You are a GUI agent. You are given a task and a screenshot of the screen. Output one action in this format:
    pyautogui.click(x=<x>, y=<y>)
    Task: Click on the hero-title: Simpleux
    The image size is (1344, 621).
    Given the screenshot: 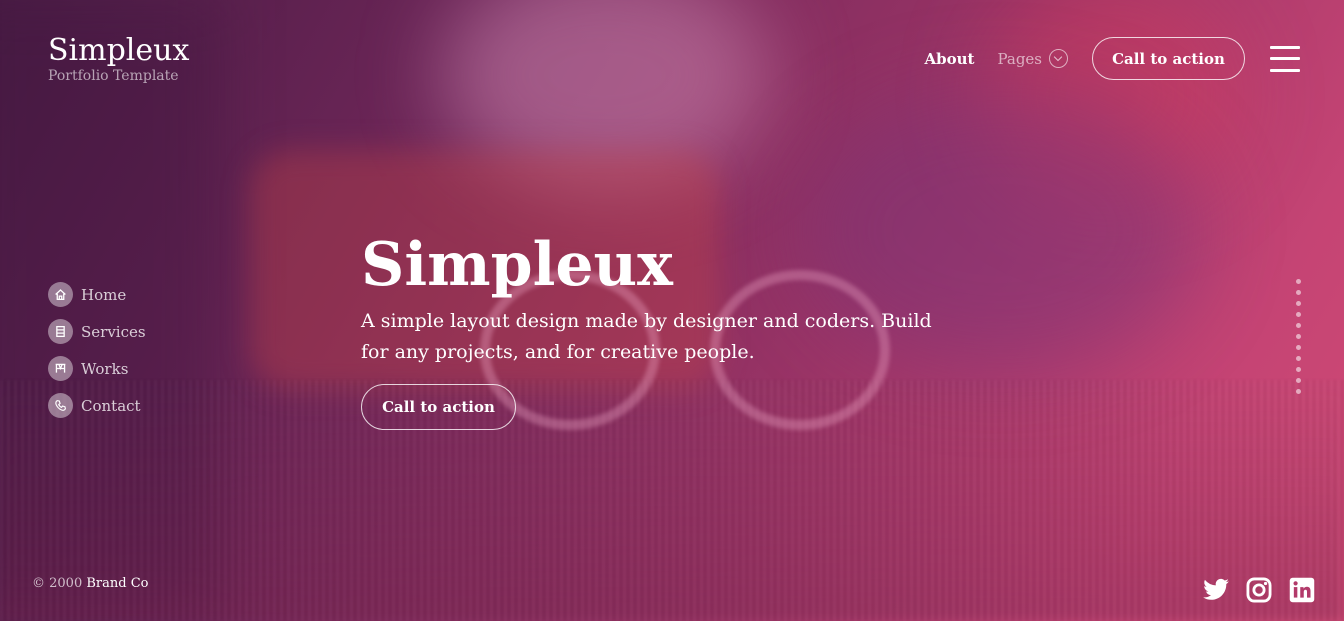 What is the action you would take?
    pyautogui.click(x=517, y=265)
    